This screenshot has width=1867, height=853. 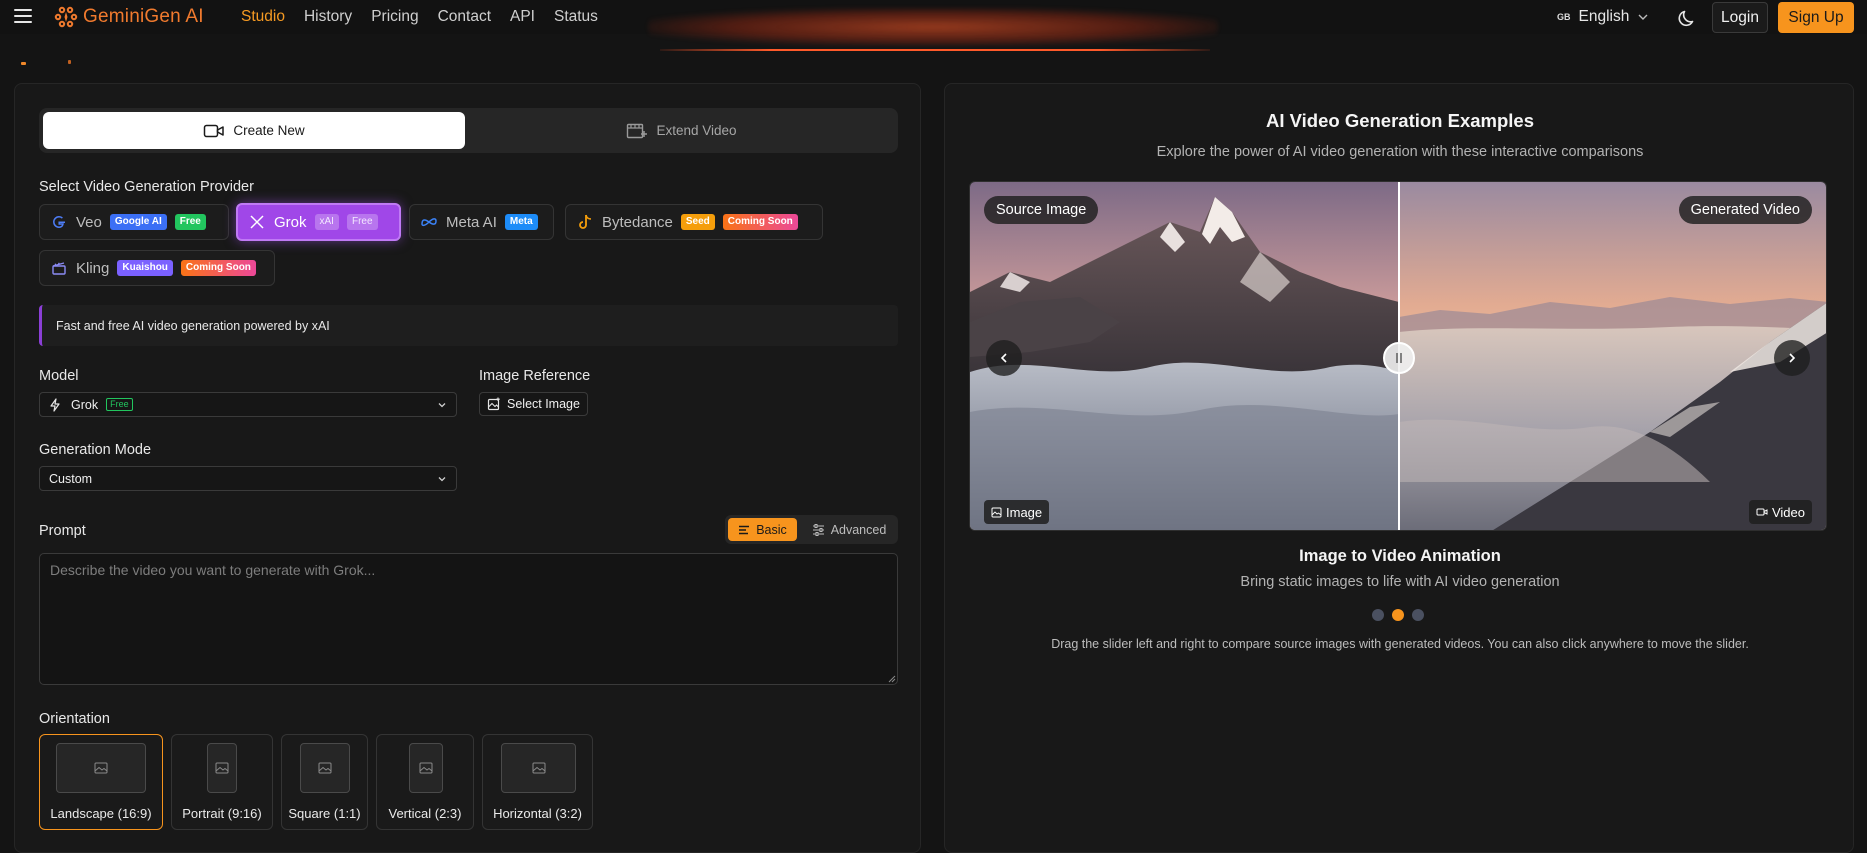 What do you see at coordinates (146, 187) in the screenshot?
I see `provider-section-label: Select Video Generation Provider` at bounding box center [146, 187].